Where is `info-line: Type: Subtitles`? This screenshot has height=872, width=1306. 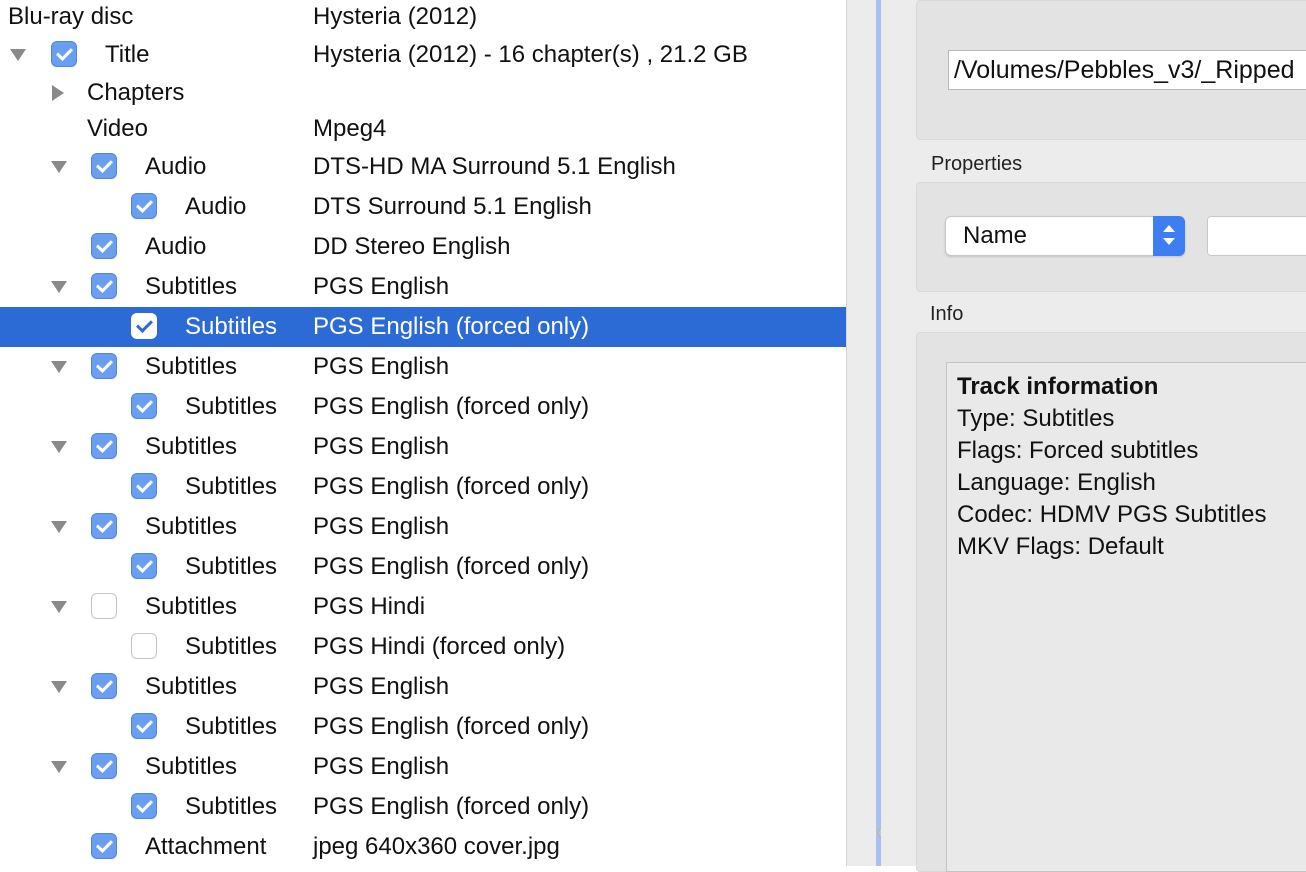
info-line: Type: Subtitles is located at coordinates (1036, 418).